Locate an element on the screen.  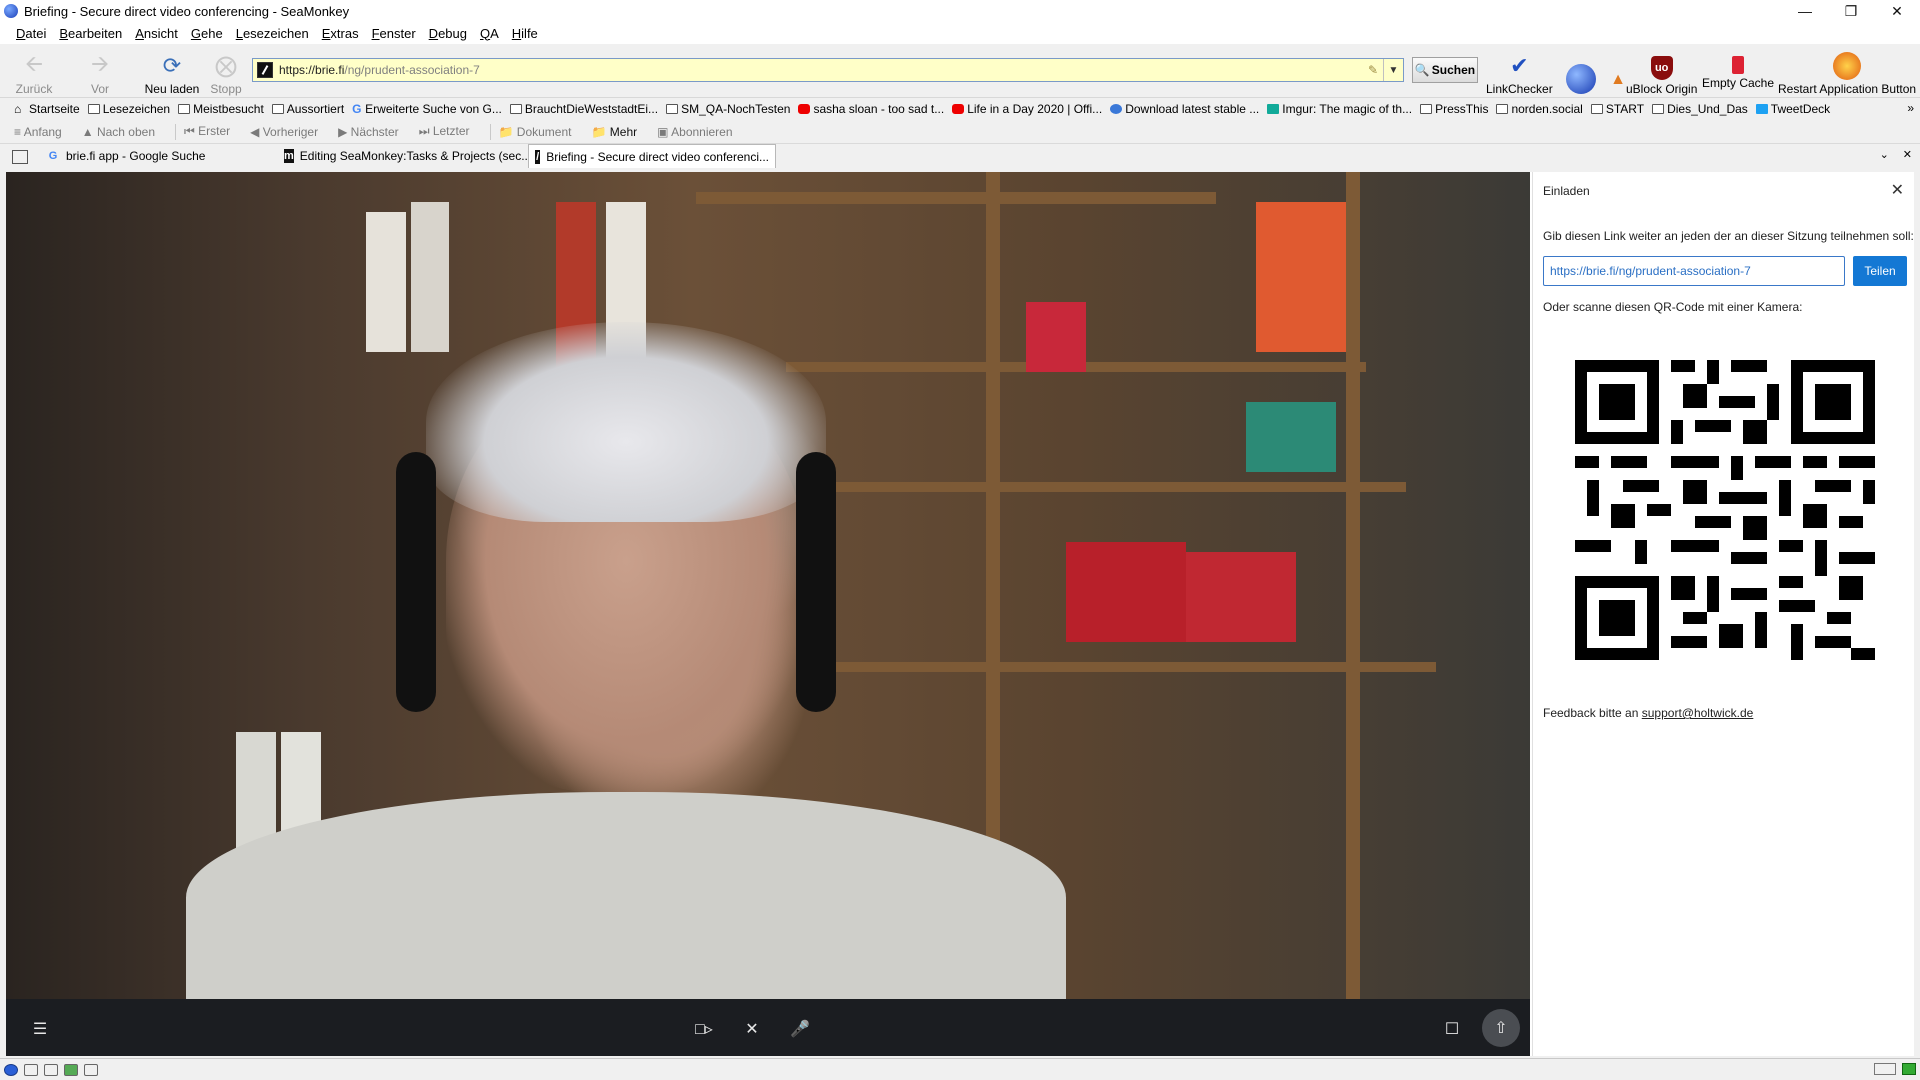
close-icon: ✕ is located at coordinates (1897, 190).